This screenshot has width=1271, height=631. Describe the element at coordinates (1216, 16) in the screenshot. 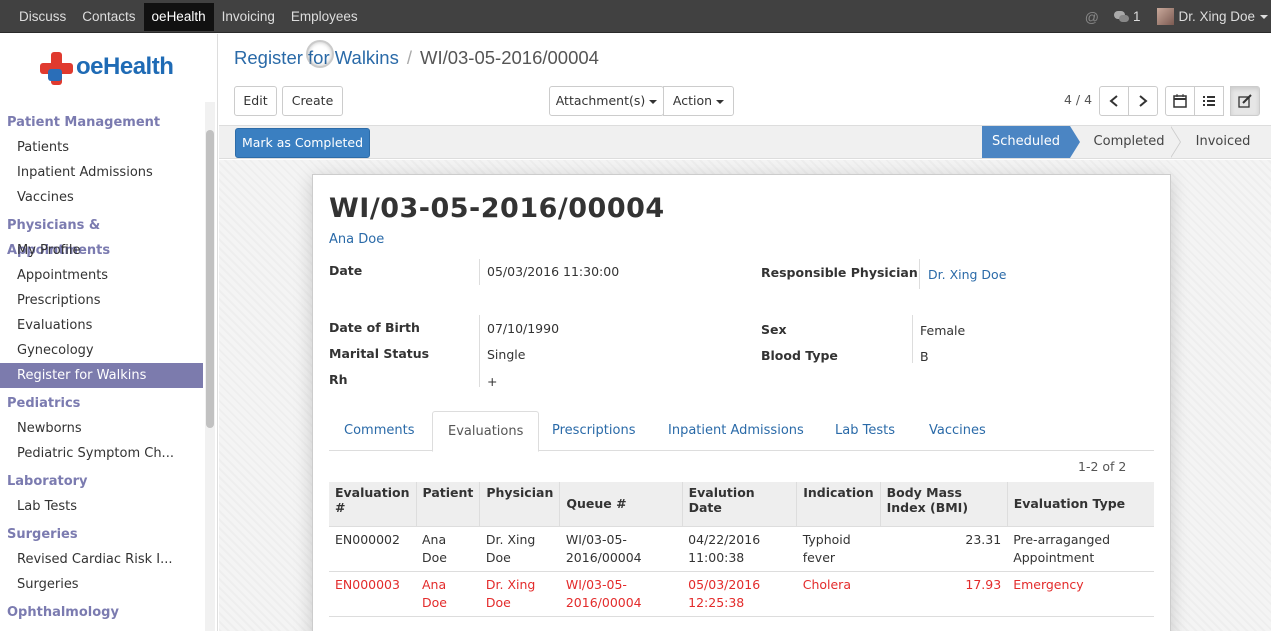

I see `user-menu: Dr. Xing Doe` at that location.